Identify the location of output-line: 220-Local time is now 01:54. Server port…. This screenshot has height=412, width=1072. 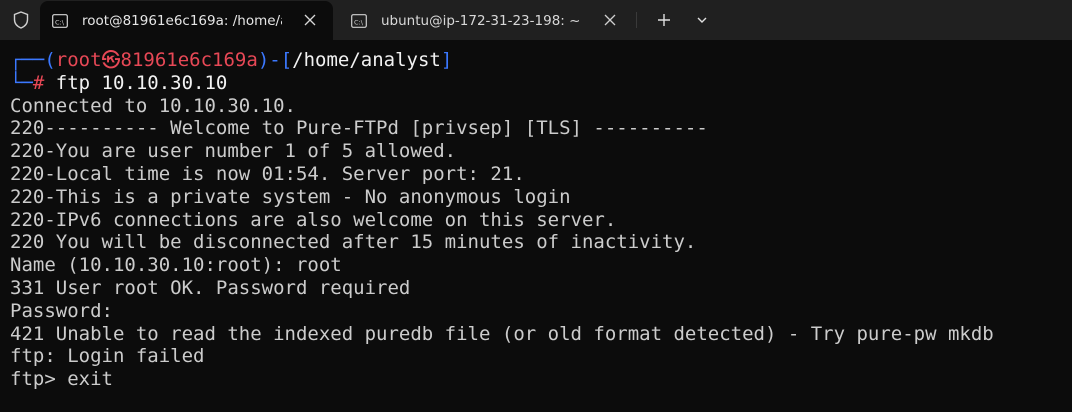
(267, 173).